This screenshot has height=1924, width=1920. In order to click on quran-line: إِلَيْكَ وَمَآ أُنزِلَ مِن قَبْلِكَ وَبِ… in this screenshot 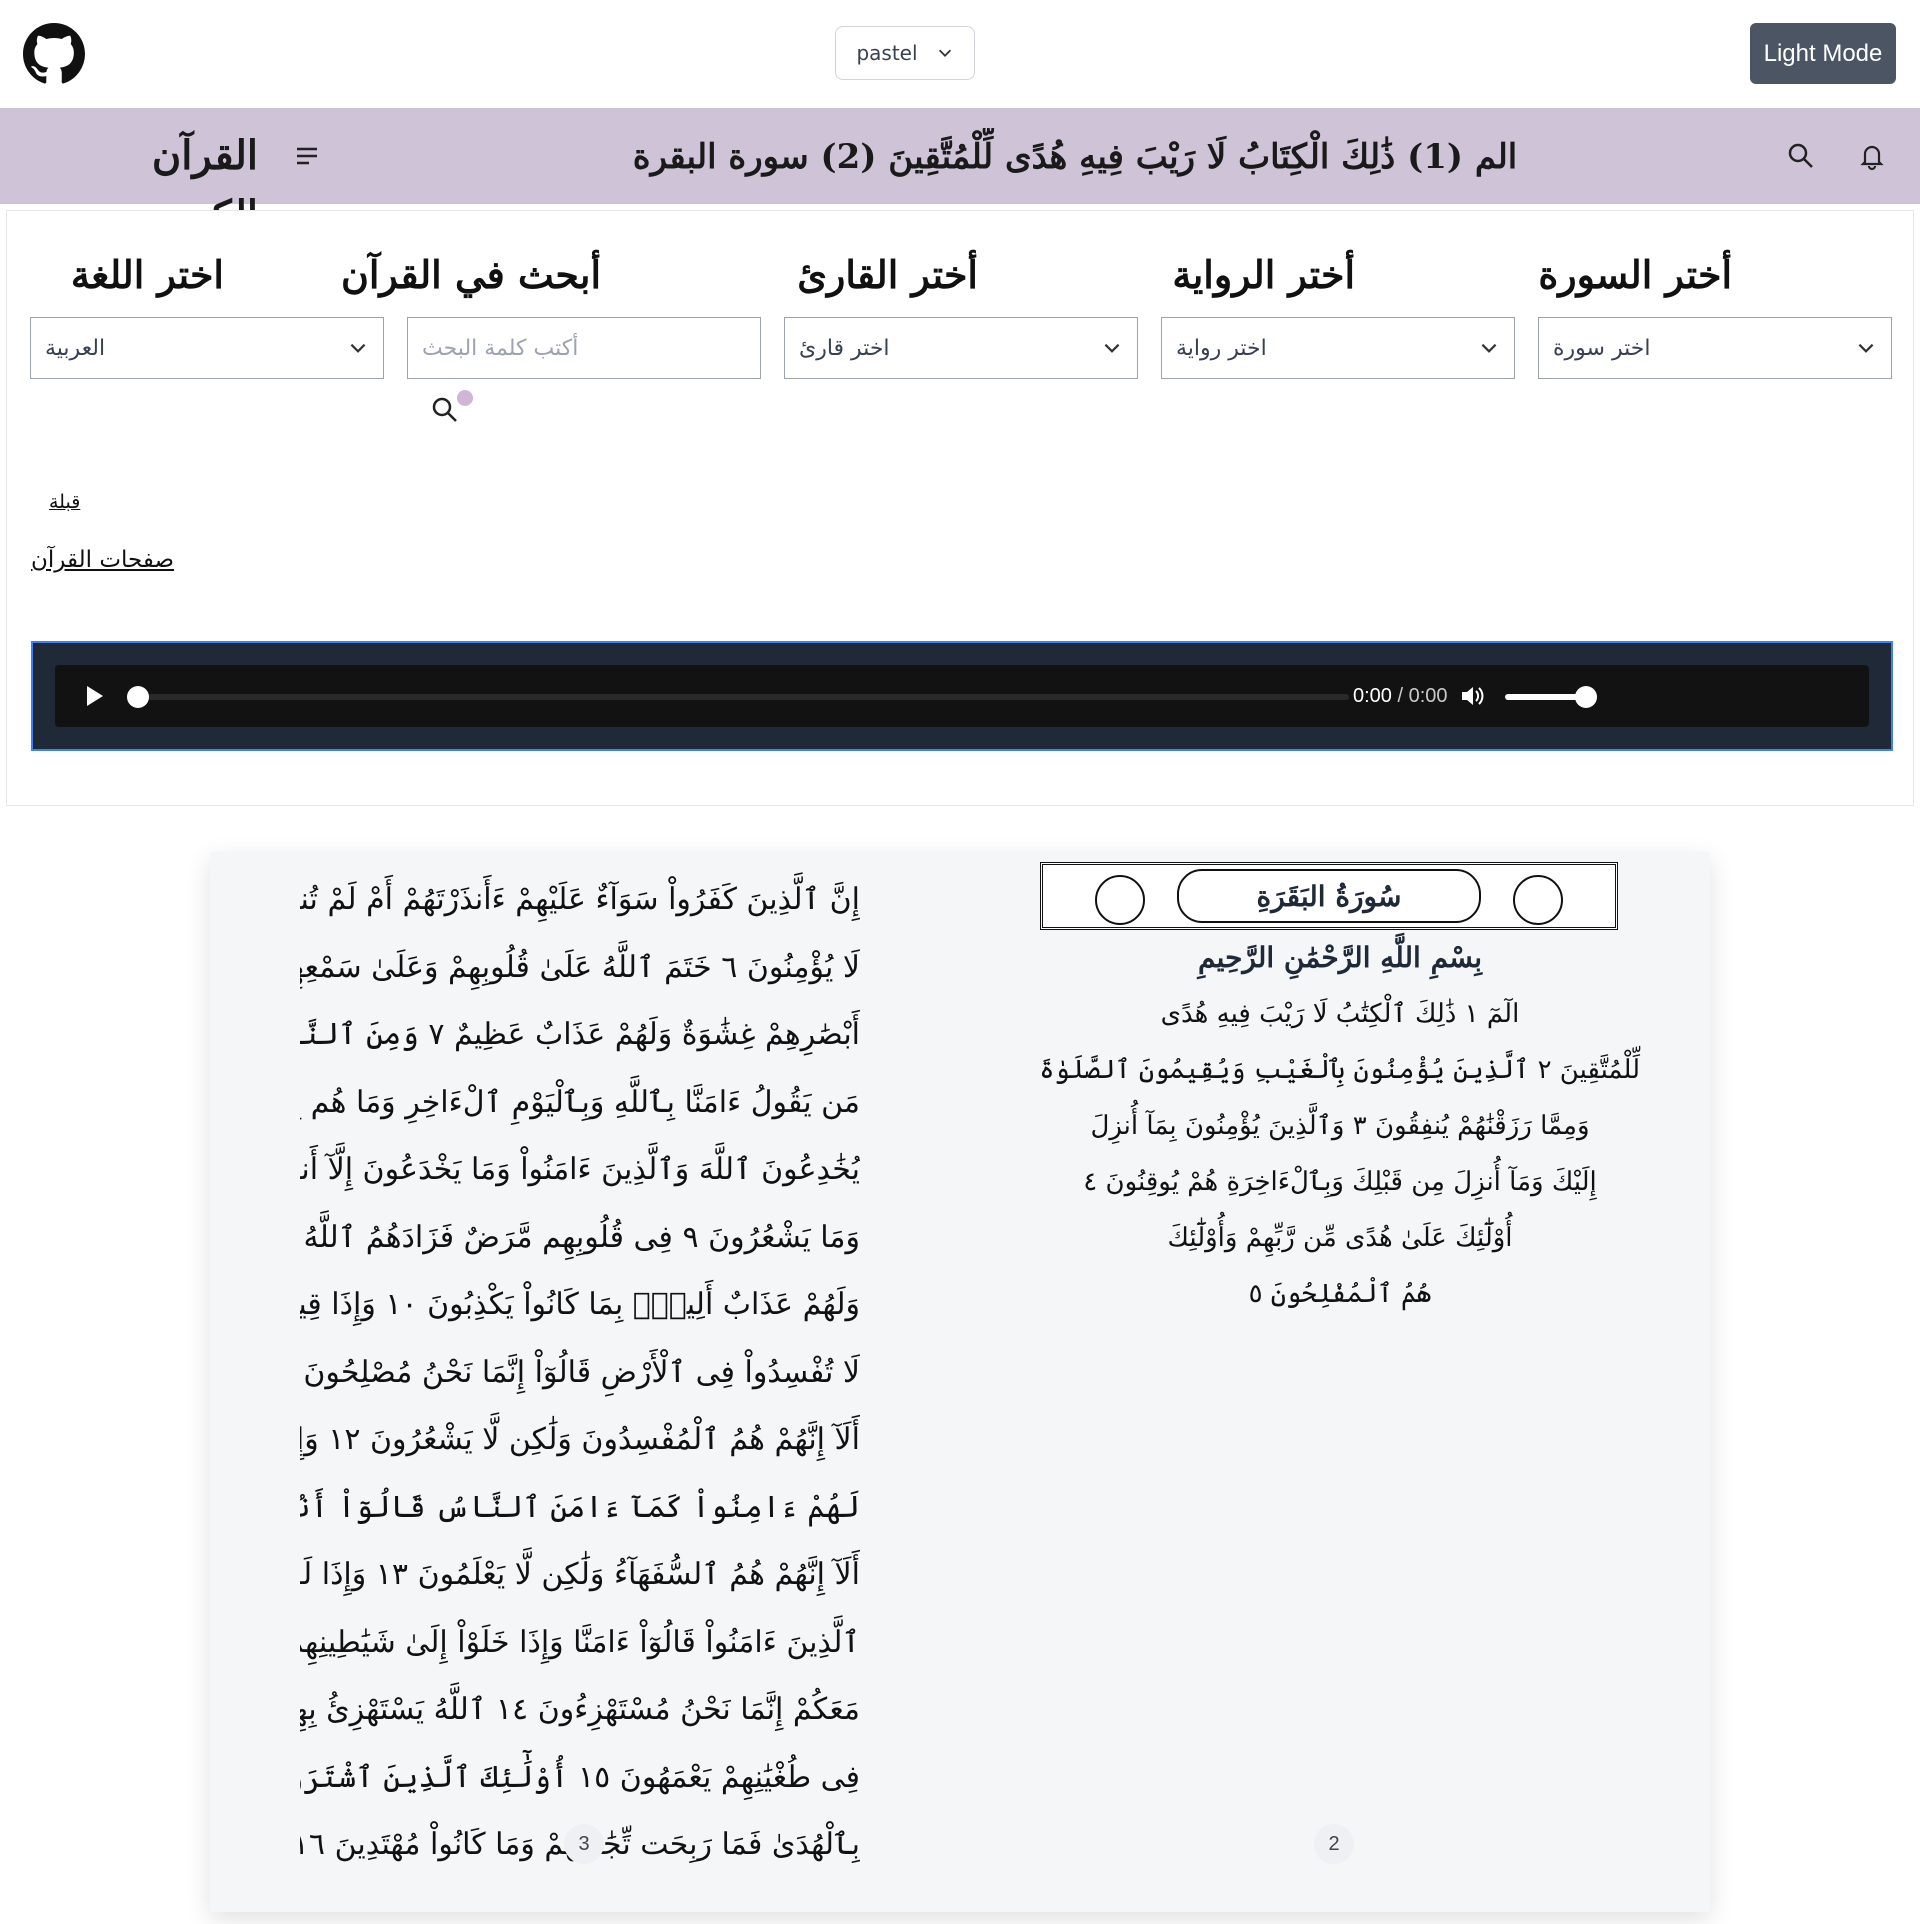, I will do `click(1340, 1182)`.